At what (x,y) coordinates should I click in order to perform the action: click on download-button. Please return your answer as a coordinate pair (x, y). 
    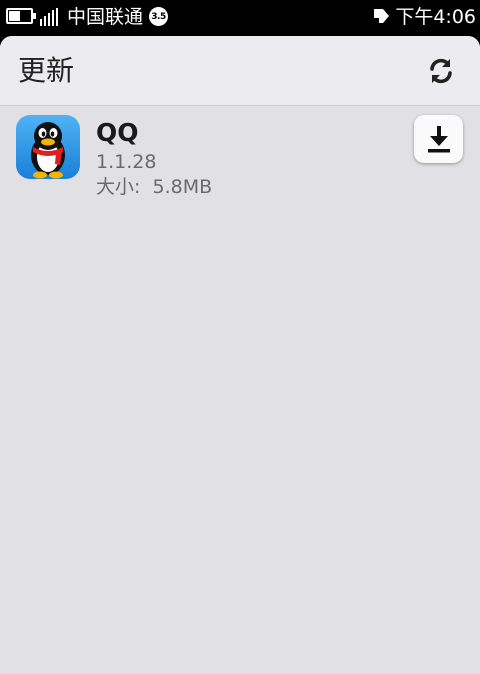
    Looking at the image, I should click on (438, 139).